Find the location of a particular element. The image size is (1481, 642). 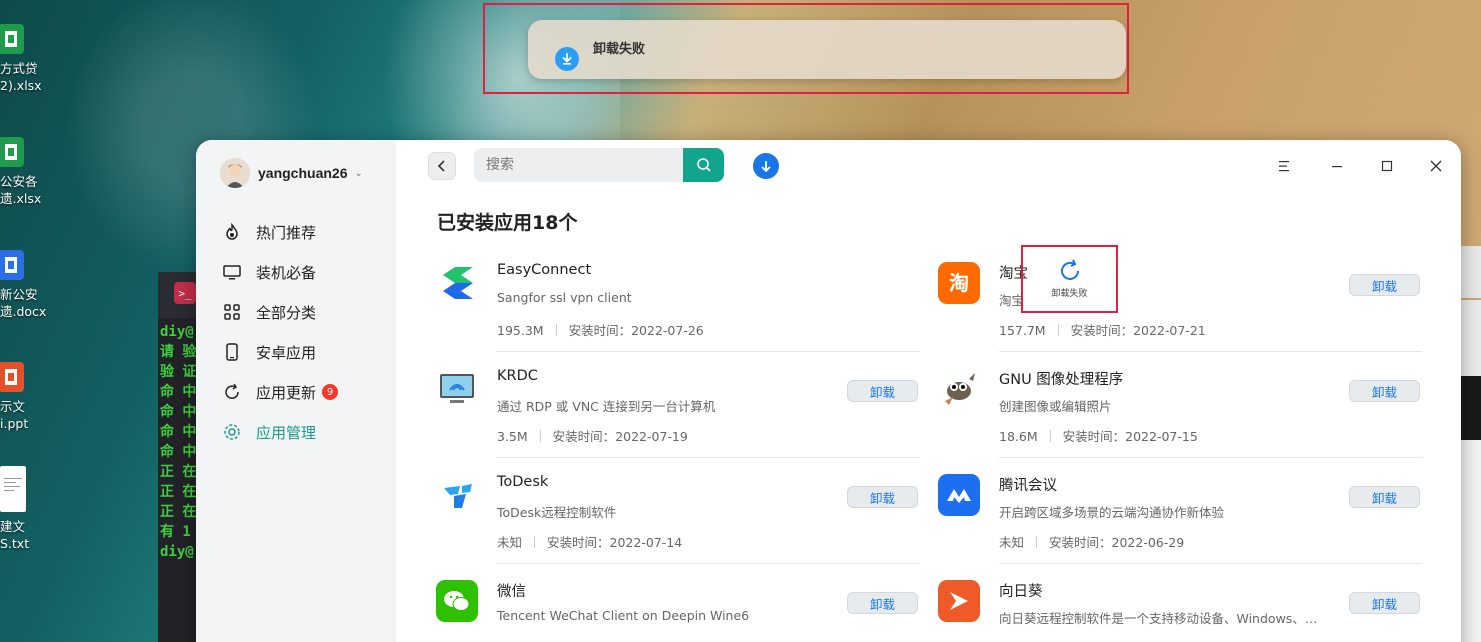

tencent-meeting-icon is located at coordinates (959, 495).